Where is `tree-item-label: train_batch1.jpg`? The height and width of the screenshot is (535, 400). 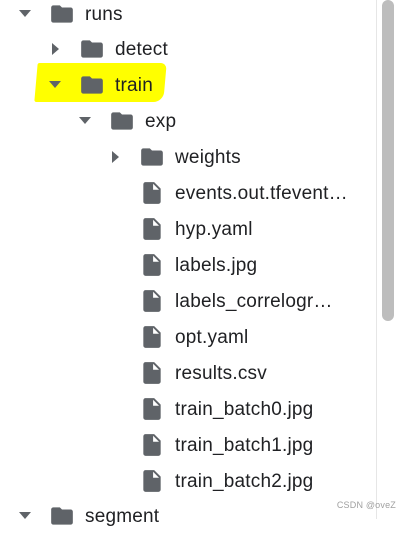
tree-item-label: train_batch1.jpg is located at coordinates (244, 445).